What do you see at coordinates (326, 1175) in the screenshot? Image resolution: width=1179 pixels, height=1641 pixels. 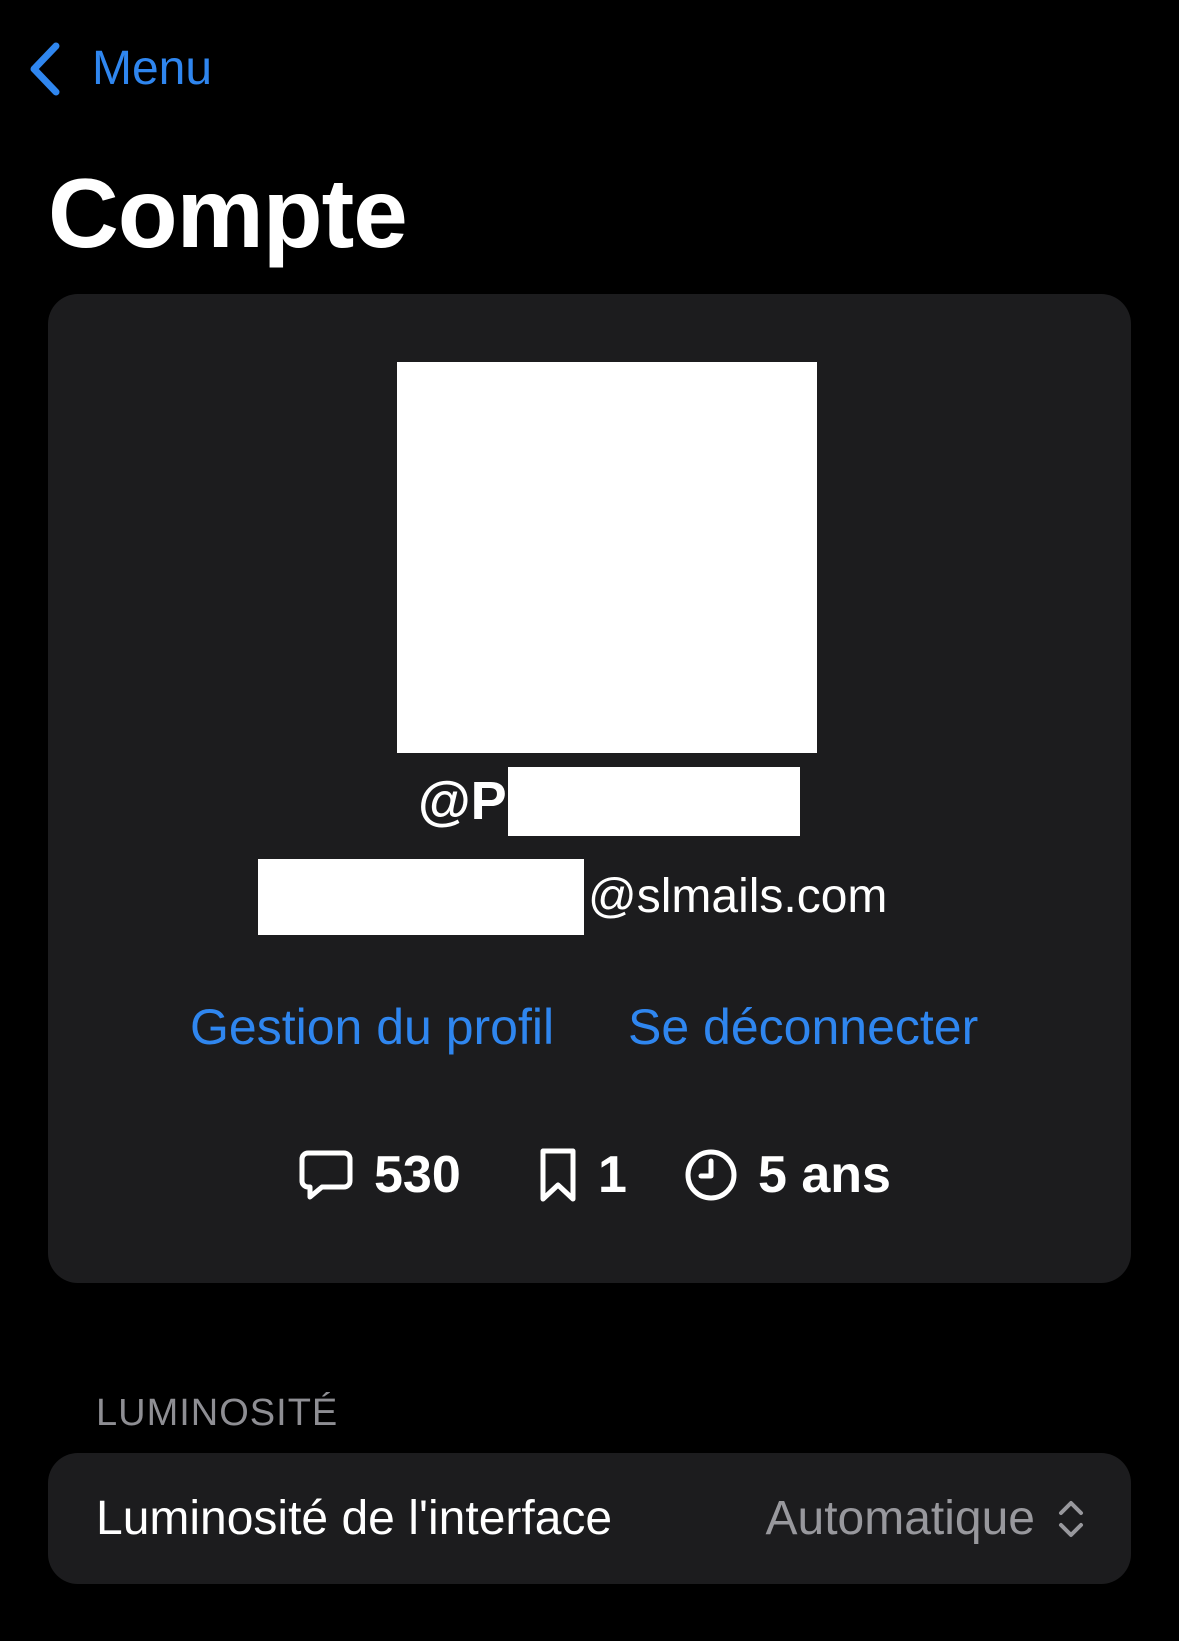 I see `speech-bubble-icon` at bounding box center [326, 1175].